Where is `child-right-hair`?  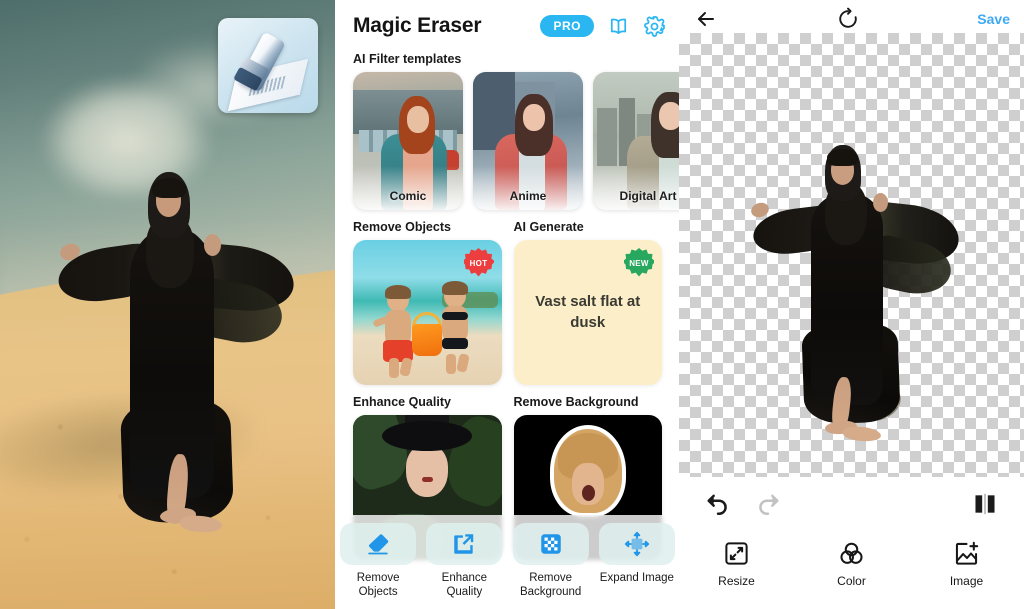 child-right-hair is located at coordinates (454, 288).